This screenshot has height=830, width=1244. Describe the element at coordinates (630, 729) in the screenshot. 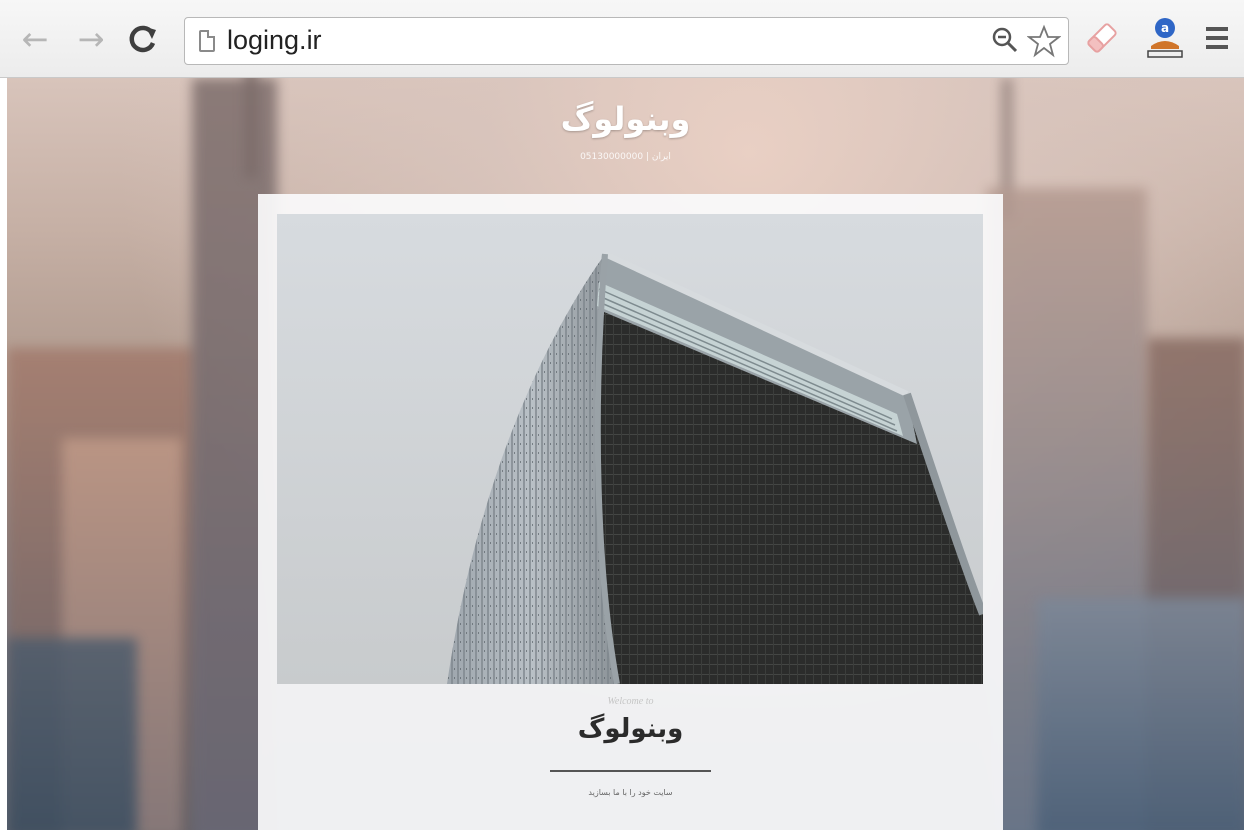

I see `card-title: وبنولوگ` at that location.